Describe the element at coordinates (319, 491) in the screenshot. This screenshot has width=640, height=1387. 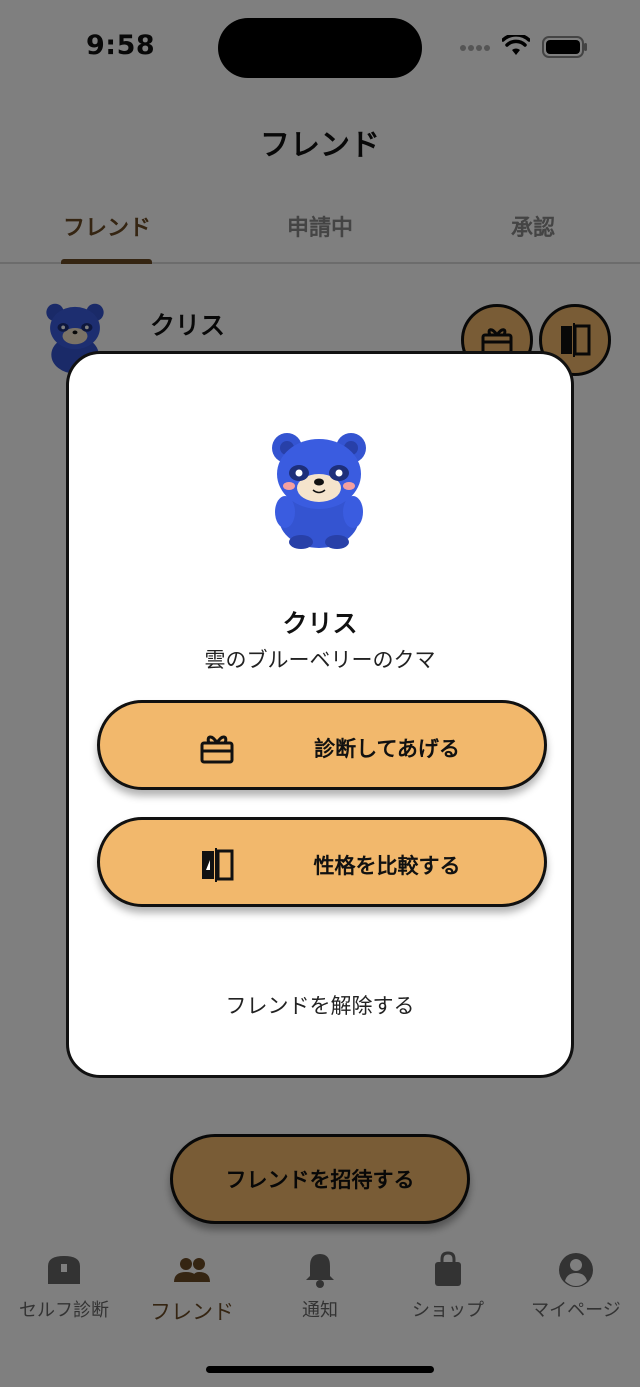
I see `bear-avatar` at that location.